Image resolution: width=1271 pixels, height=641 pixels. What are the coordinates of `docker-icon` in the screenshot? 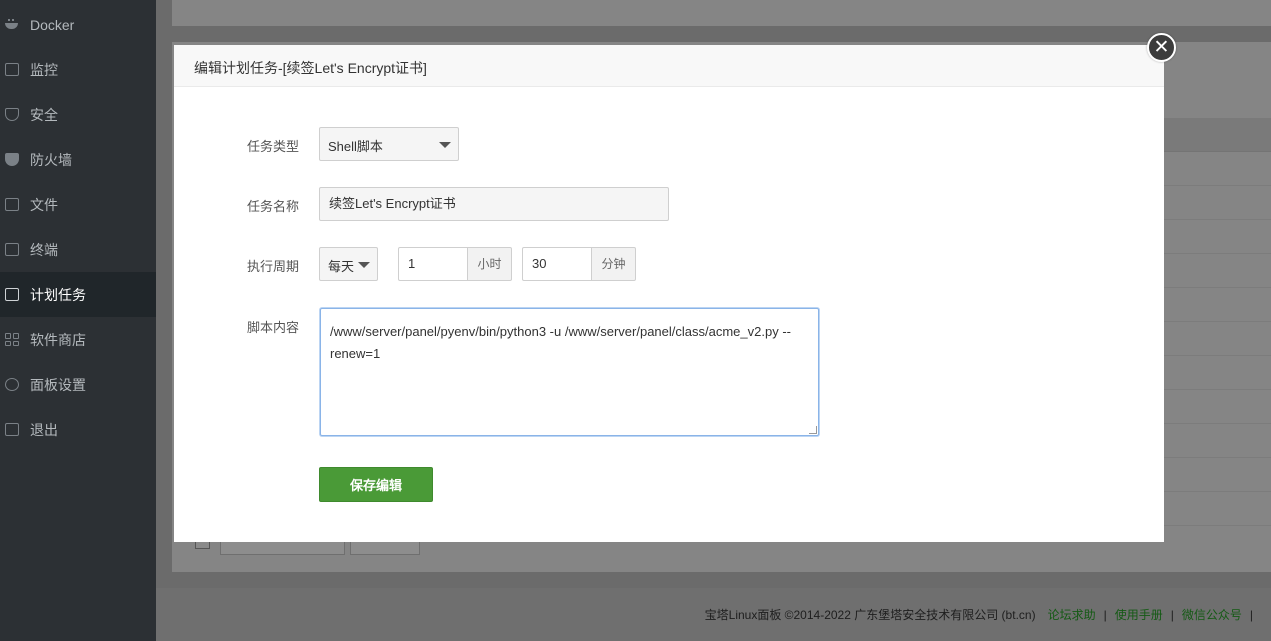 It's located at (12, 24).